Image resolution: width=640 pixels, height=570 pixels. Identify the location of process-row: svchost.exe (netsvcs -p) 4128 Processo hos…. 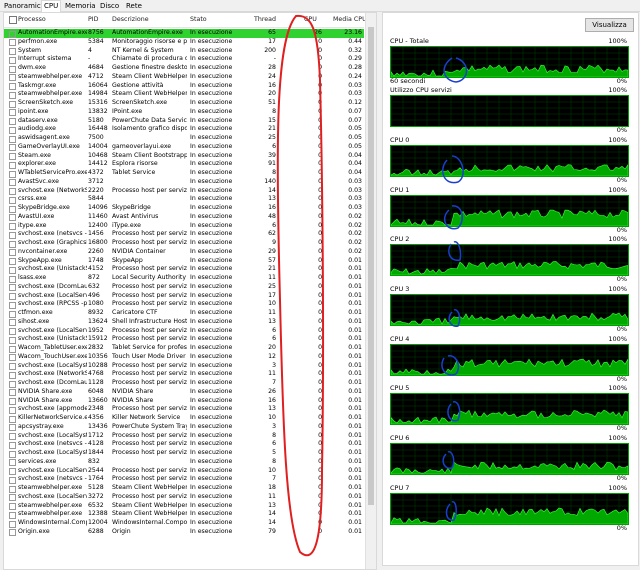
(184, 444).